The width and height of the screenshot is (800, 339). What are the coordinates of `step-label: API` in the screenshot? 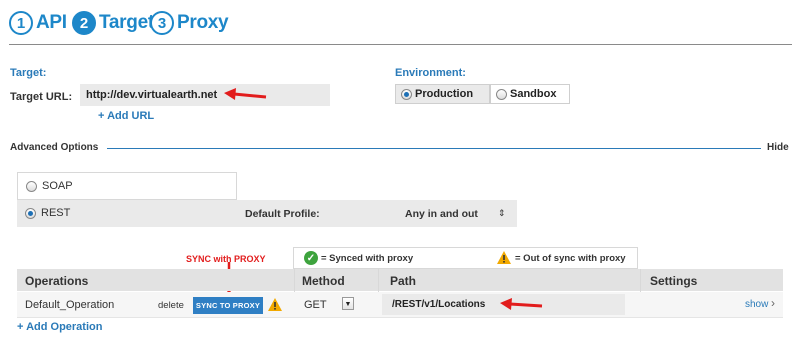 It's located at (51, 22).